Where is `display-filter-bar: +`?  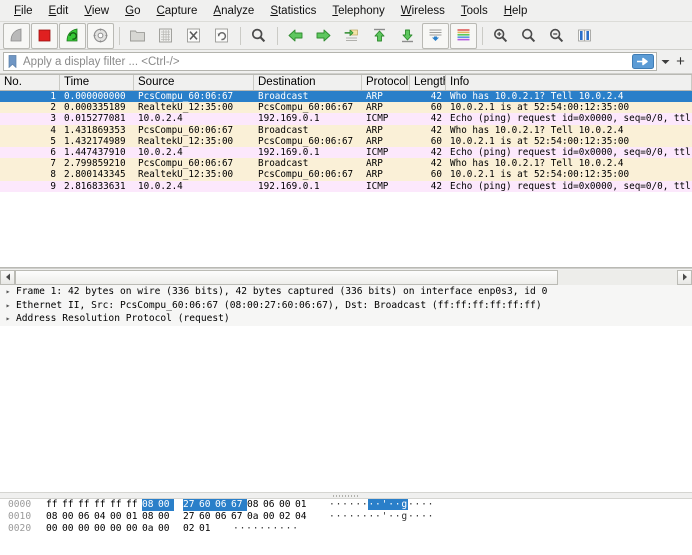 display-filter-bar: + is located at coordinates (346, 62).